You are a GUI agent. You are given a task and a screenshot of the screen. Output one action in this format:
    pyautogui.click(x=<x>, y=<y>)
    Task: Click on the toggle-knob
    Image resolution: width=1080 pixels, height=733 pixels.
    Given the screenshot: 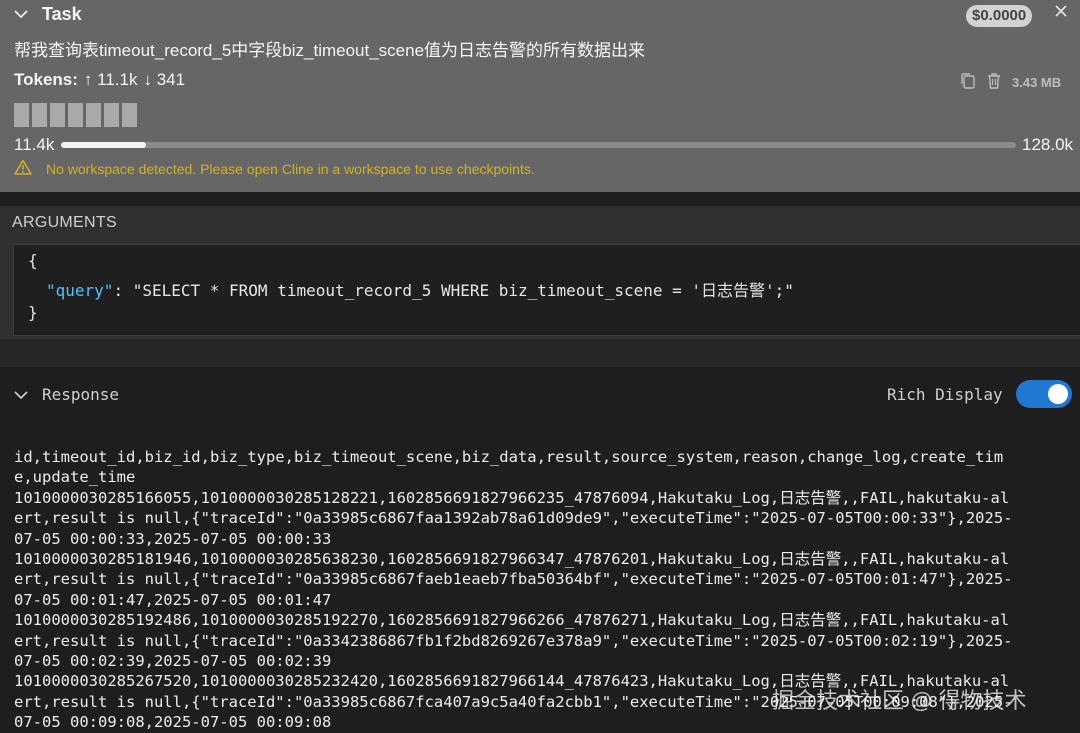 What is the action you would take?
    pyautogui.click(x=1058, y=394)
    